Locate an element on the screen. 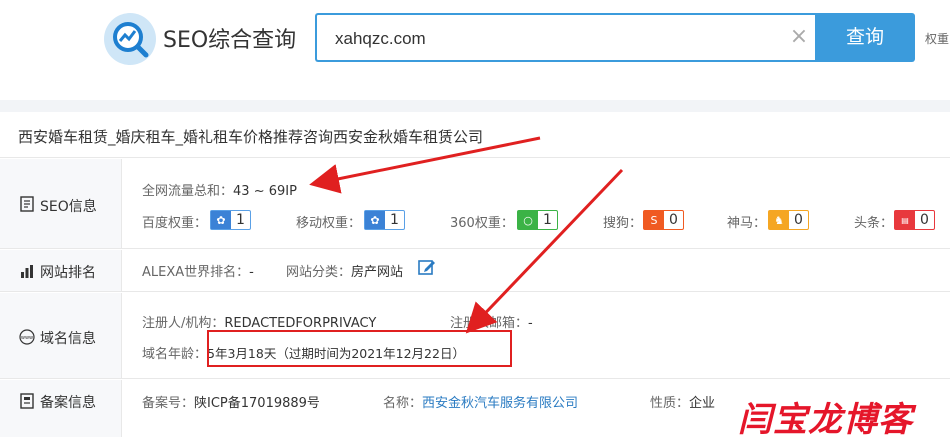  icp-number: 备案号：陕ICP备17019889号 is located at coordinates (231, 403).